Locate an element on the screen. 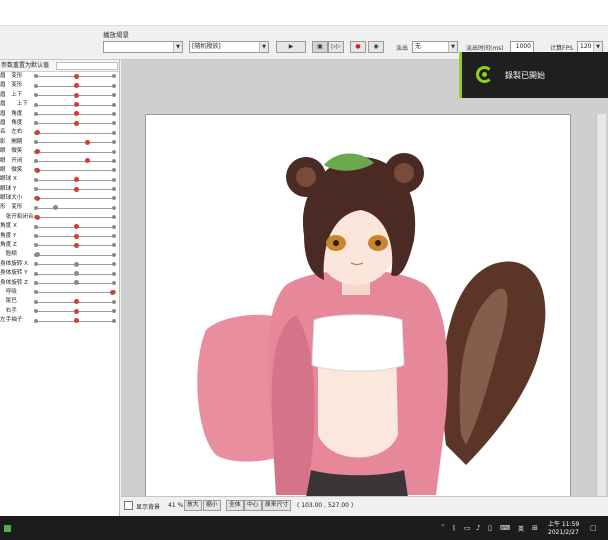  param-label: 眉 变形 is located at coordinates (11, 76).